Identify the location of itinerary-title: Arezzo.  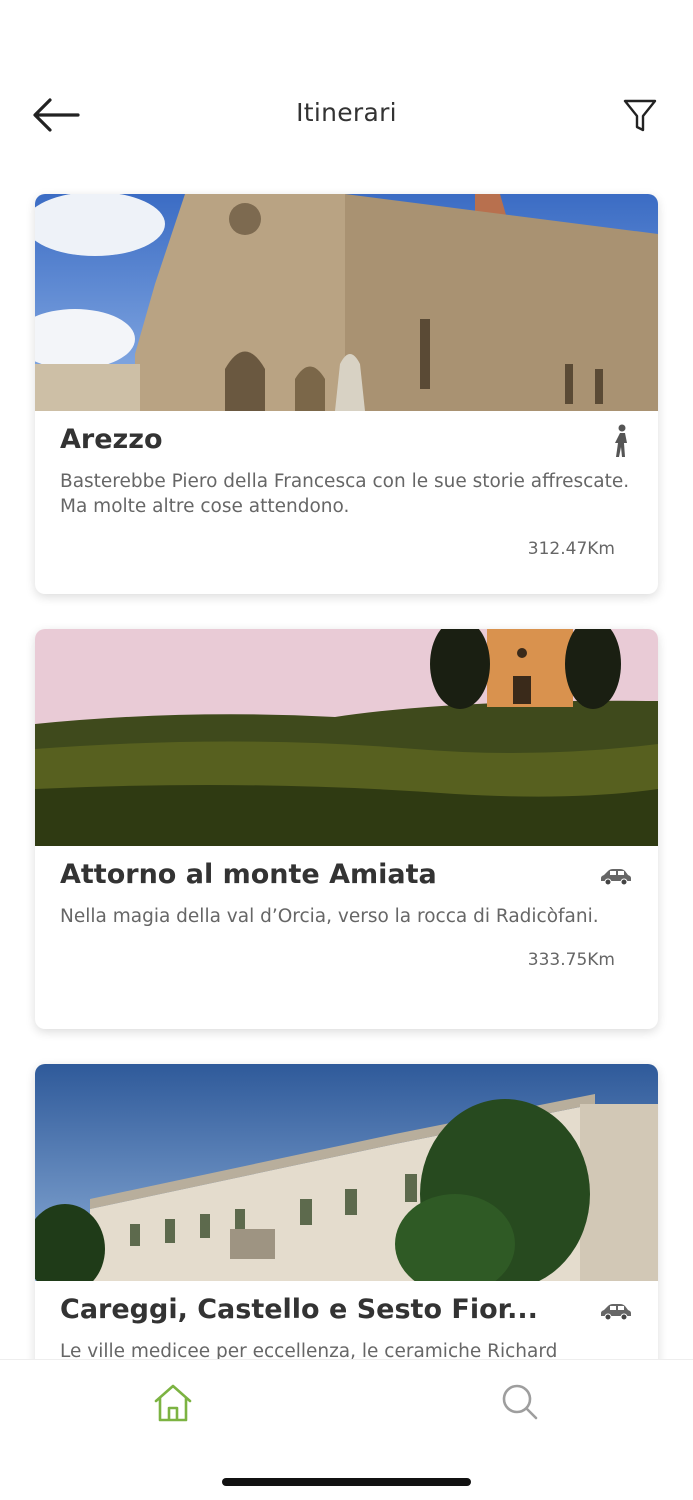
(111, 439).